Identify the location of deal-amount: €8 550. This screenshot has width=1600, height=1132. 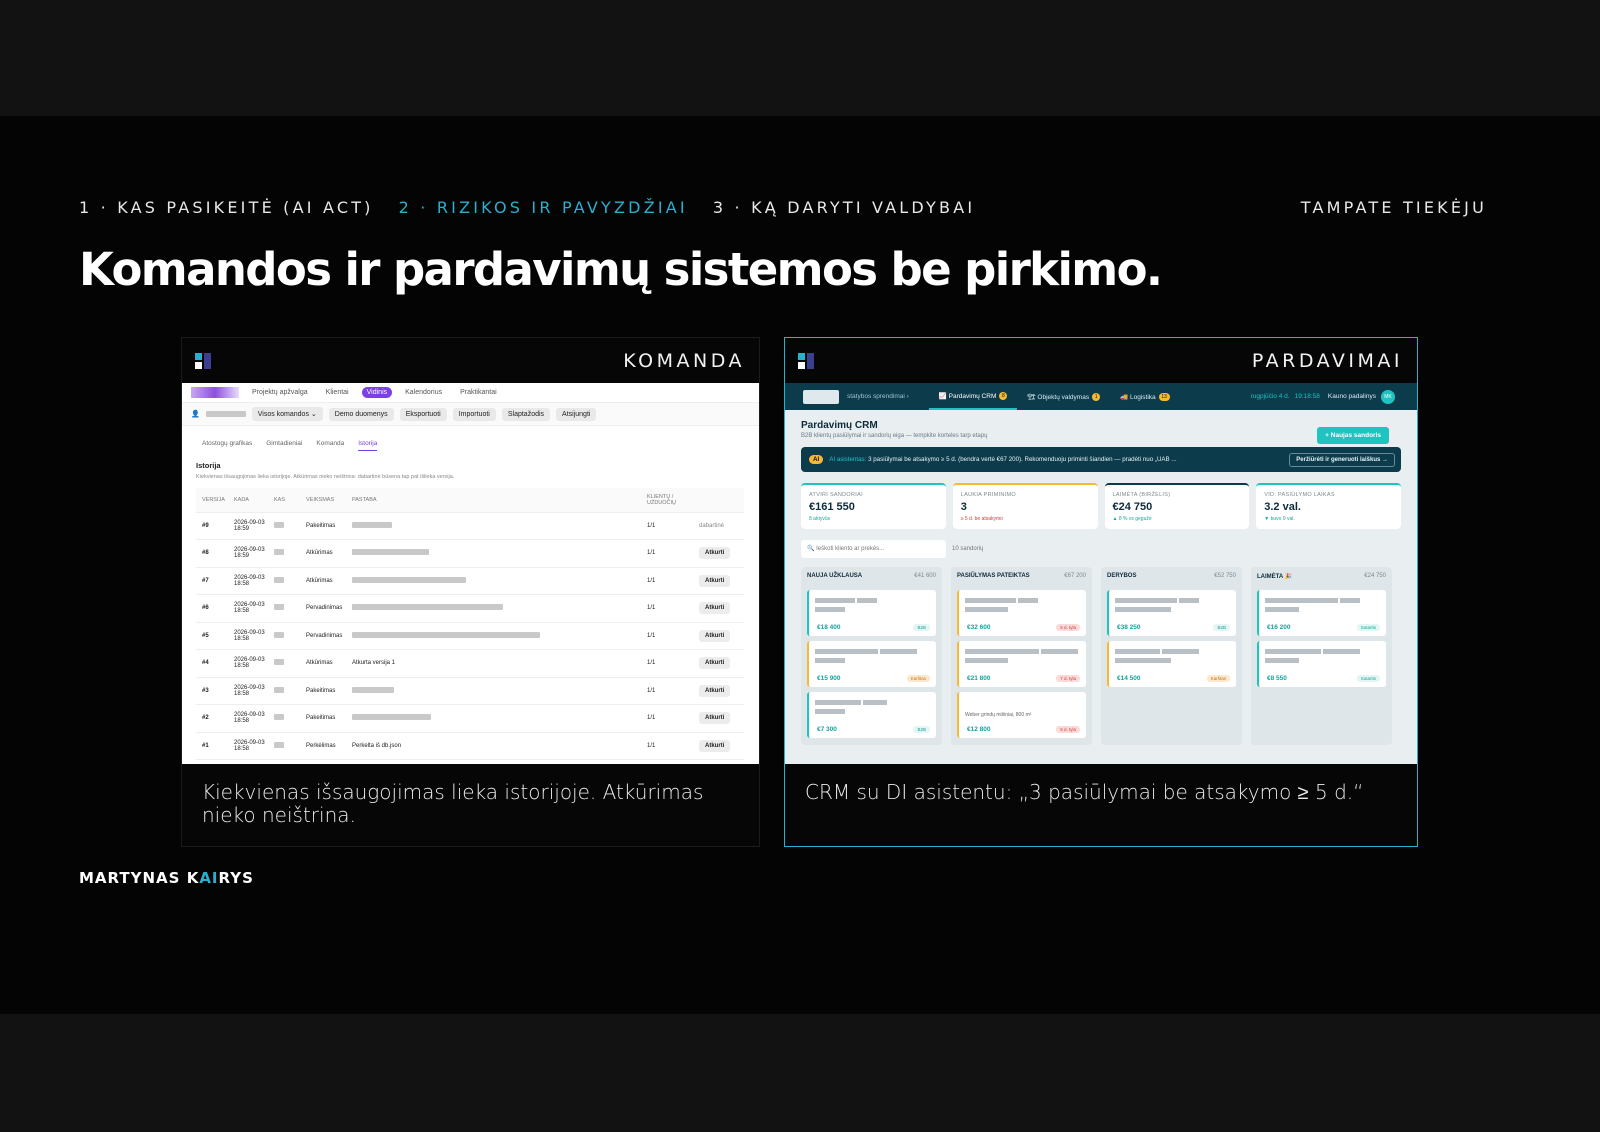
(1277, 678).